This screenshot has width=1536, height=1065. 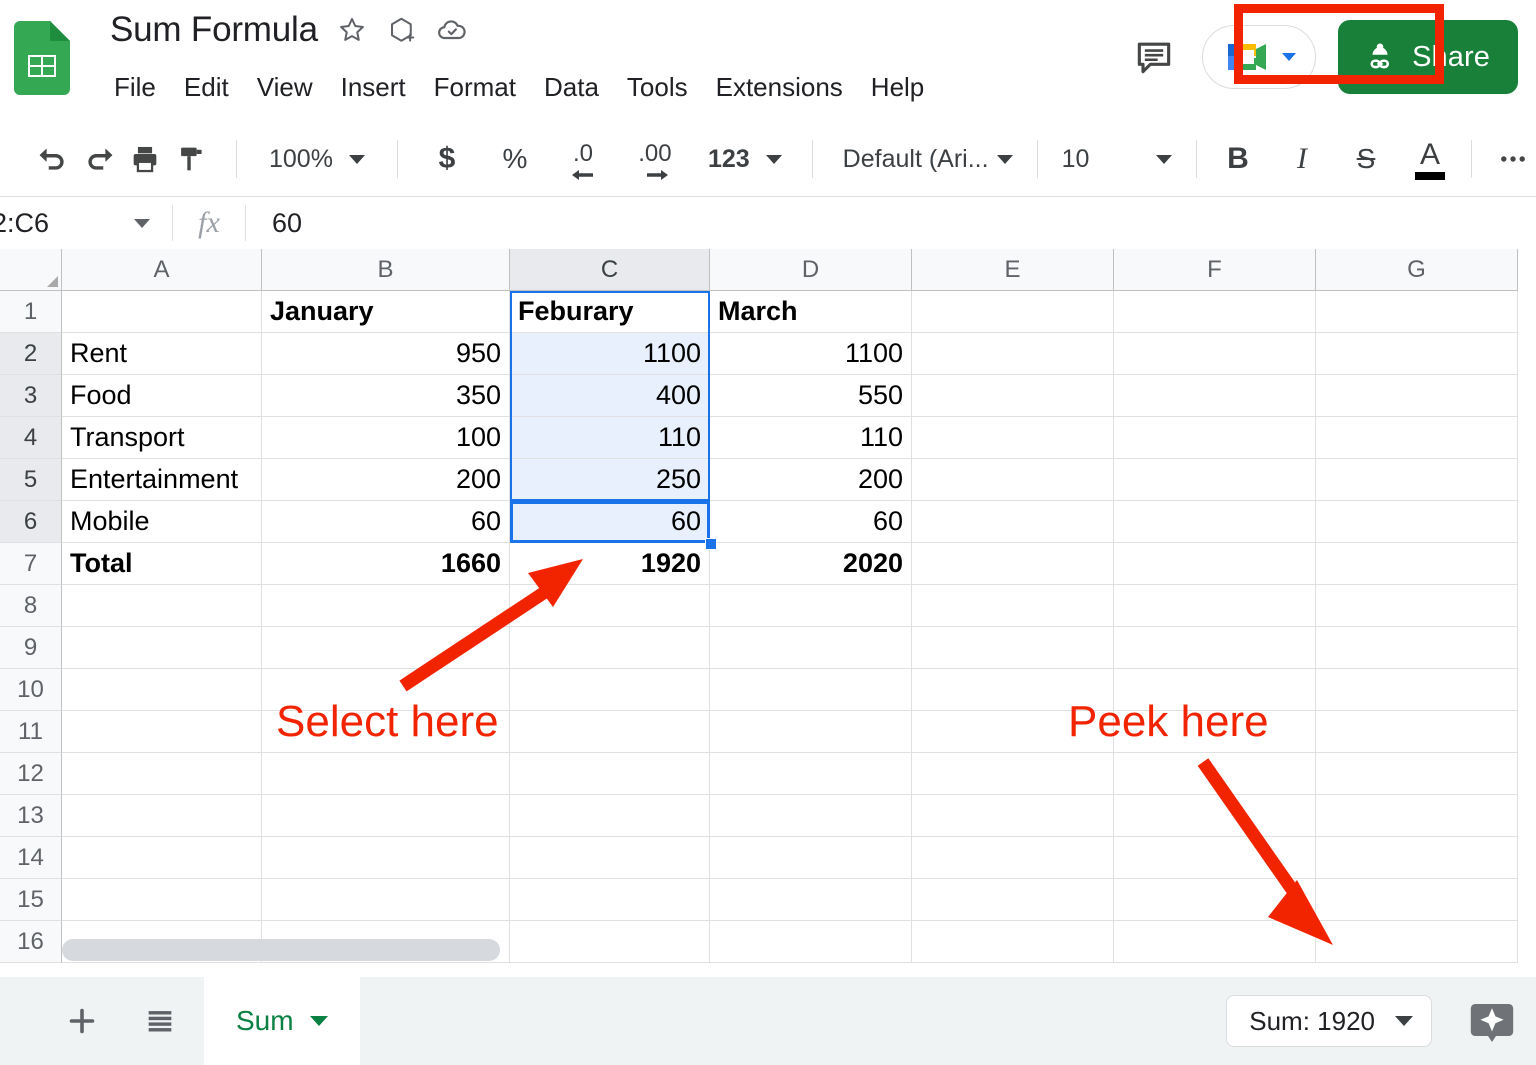 What do you see at coordinates (1215, 396) in the screenshot?
I see `cell-F3` at bounding box center [1215, 396].